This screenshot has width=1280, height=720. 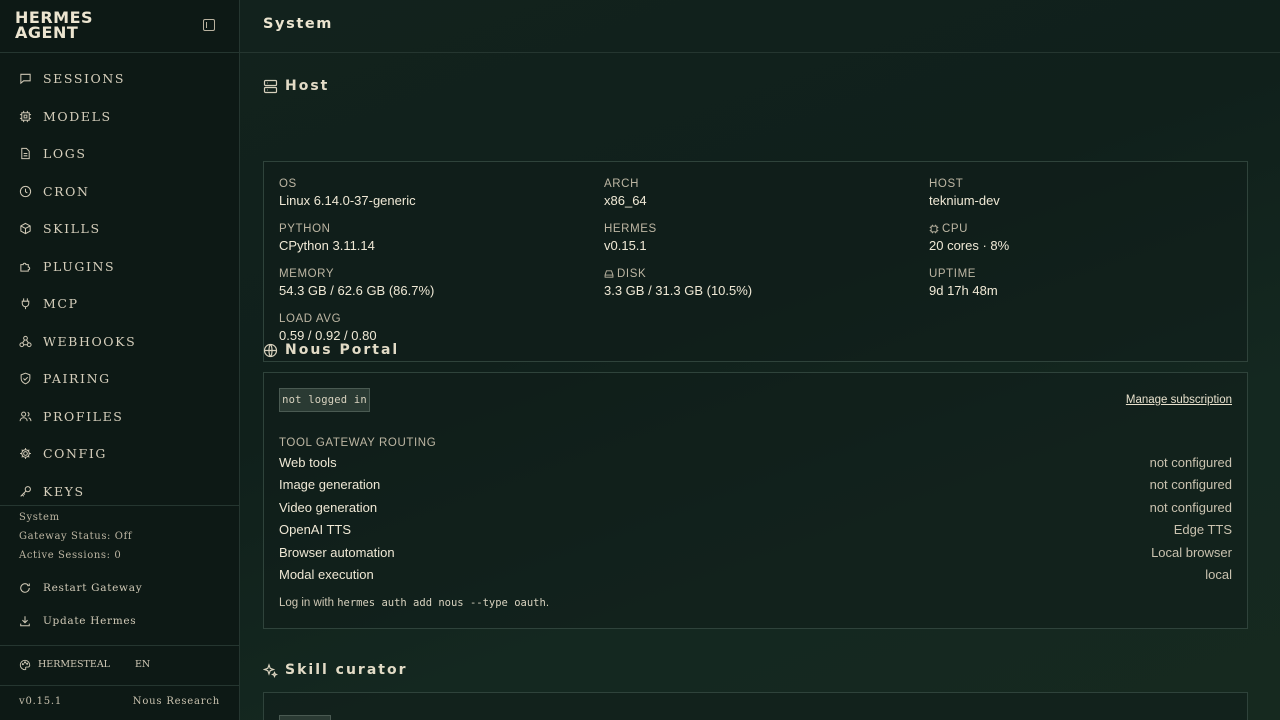 What do you see at coordinates (90, 341) in the screenshot?
I see `nav-label: WEBHOOKS` at bounding box center [90, 341].